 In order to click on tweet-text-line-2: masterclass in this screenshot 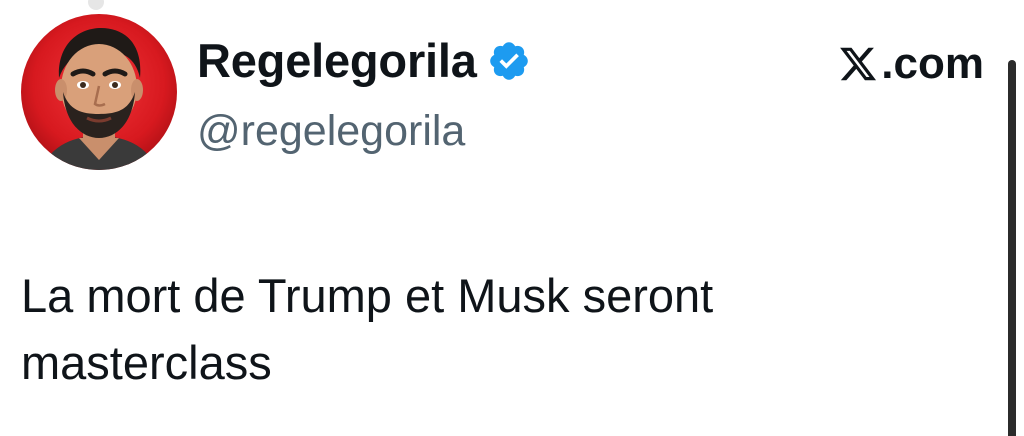, I will do `click(146, 362)`.